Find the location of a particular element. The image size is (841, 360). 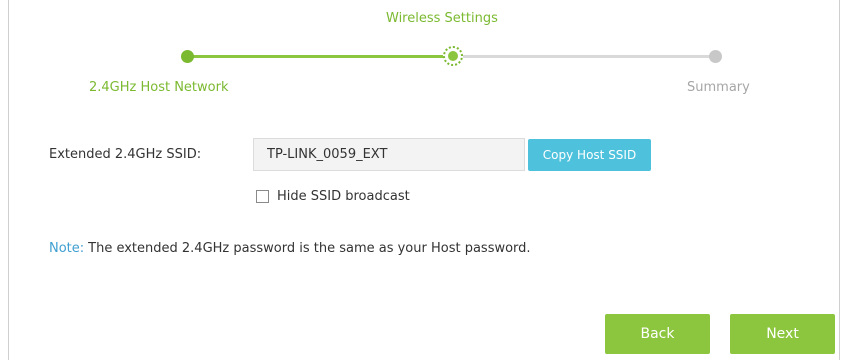

progress-track-remaining is located at coordinates (584, 56).